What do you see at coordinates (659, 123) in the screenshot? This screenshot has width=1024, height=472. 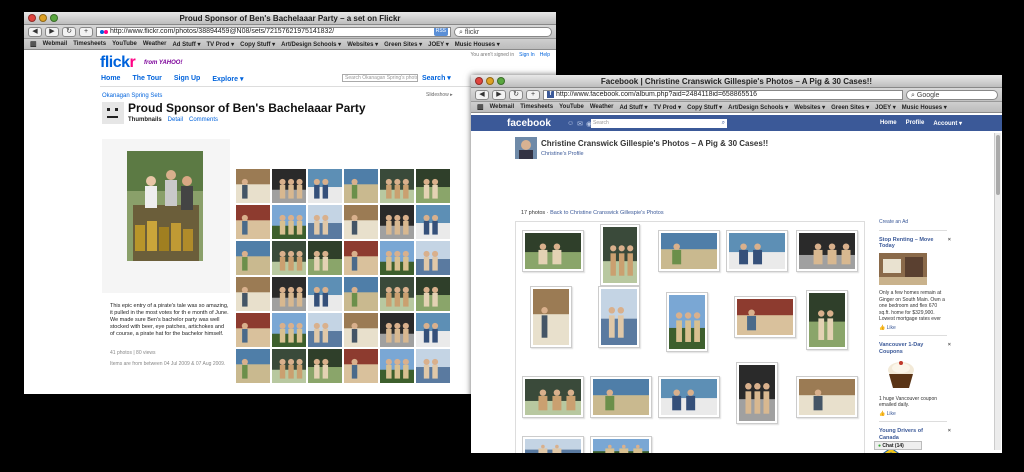 I see `facebook-search-input: Search ⌕` at bounding box center [659, 123].